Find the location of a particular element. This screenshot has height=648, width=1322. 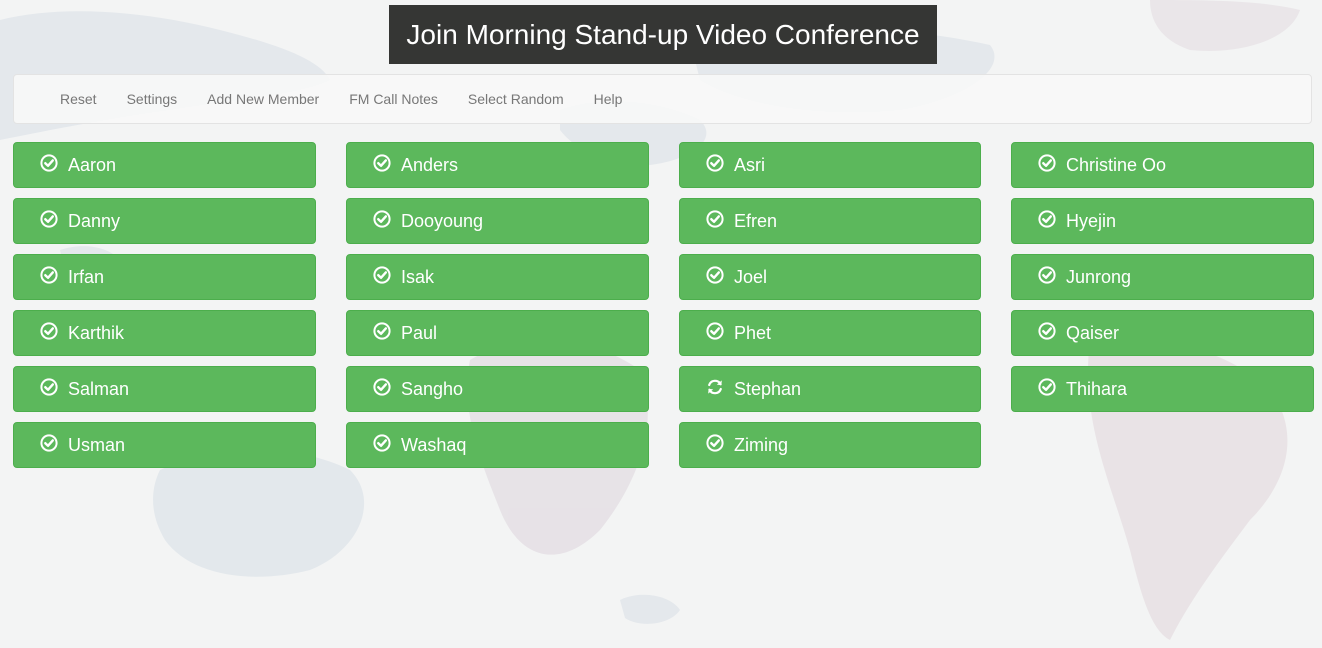

member-name: Washaq is located at coordinates (434, 444).